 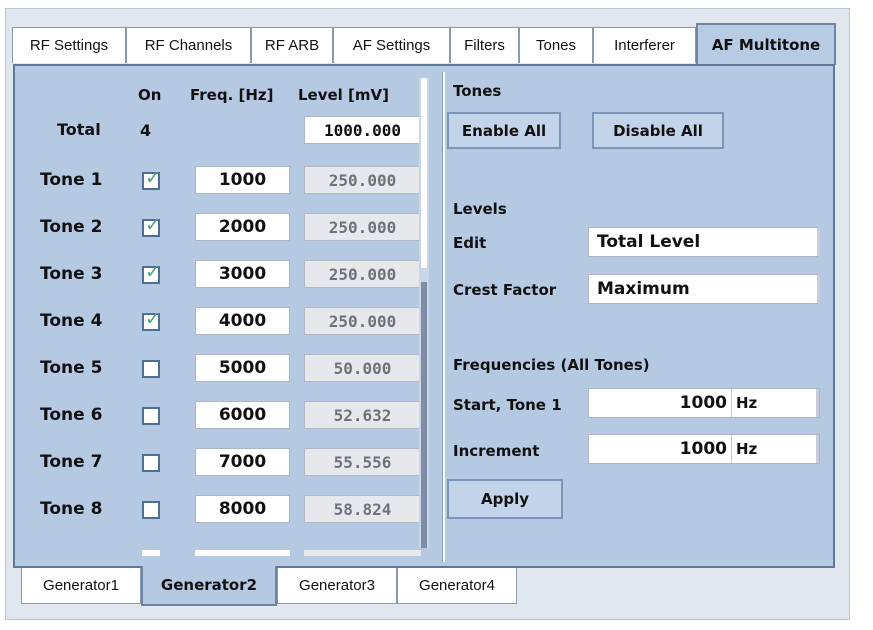 I want to click on tone-2-freq-field: 2000, so click(x=242, y=227).